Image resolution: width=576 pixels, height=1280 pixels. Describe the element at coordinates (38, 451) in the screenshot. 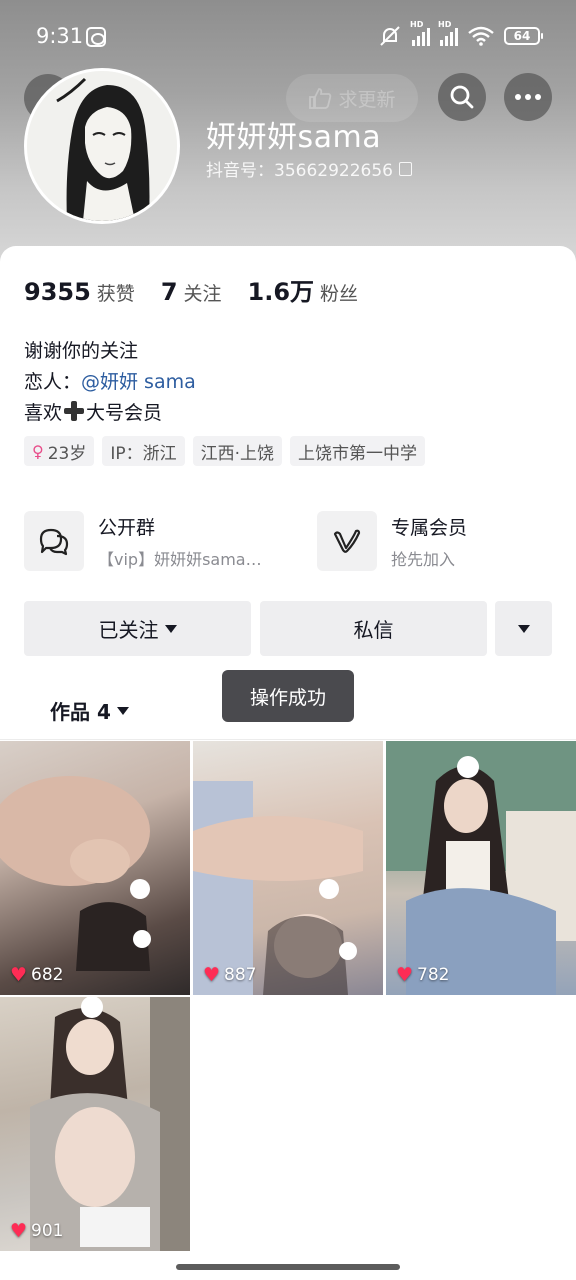

I see `female-icon: ♀` at that location.